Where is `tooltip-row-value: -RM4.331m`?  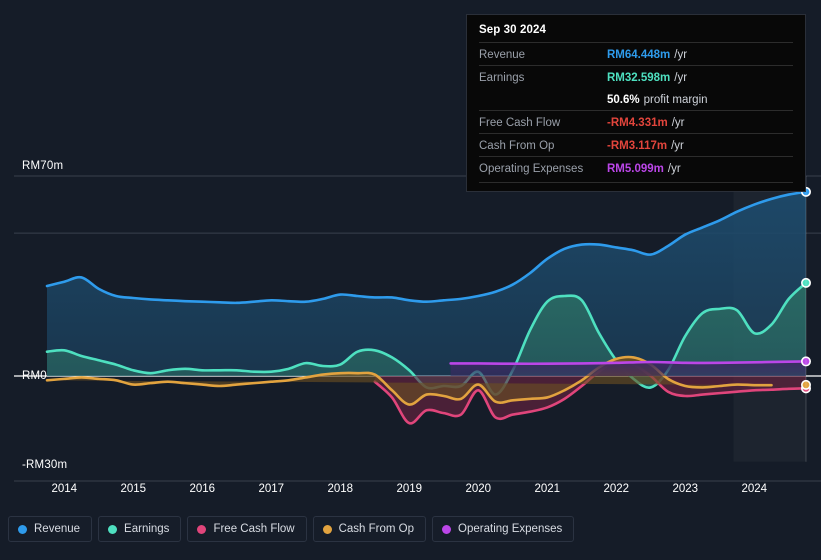
tooltip-row-value: -RM4.331m is located at coordinates (637, 123).